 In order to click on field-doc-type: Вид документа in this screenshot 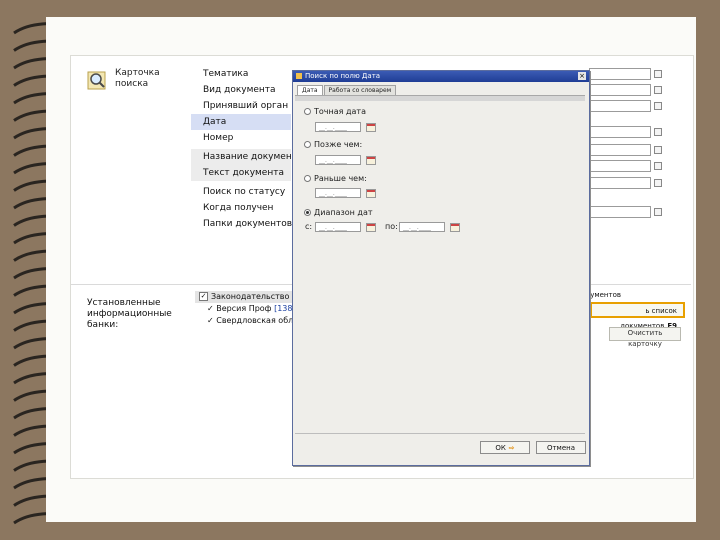, I will do `click(241, 90)`.